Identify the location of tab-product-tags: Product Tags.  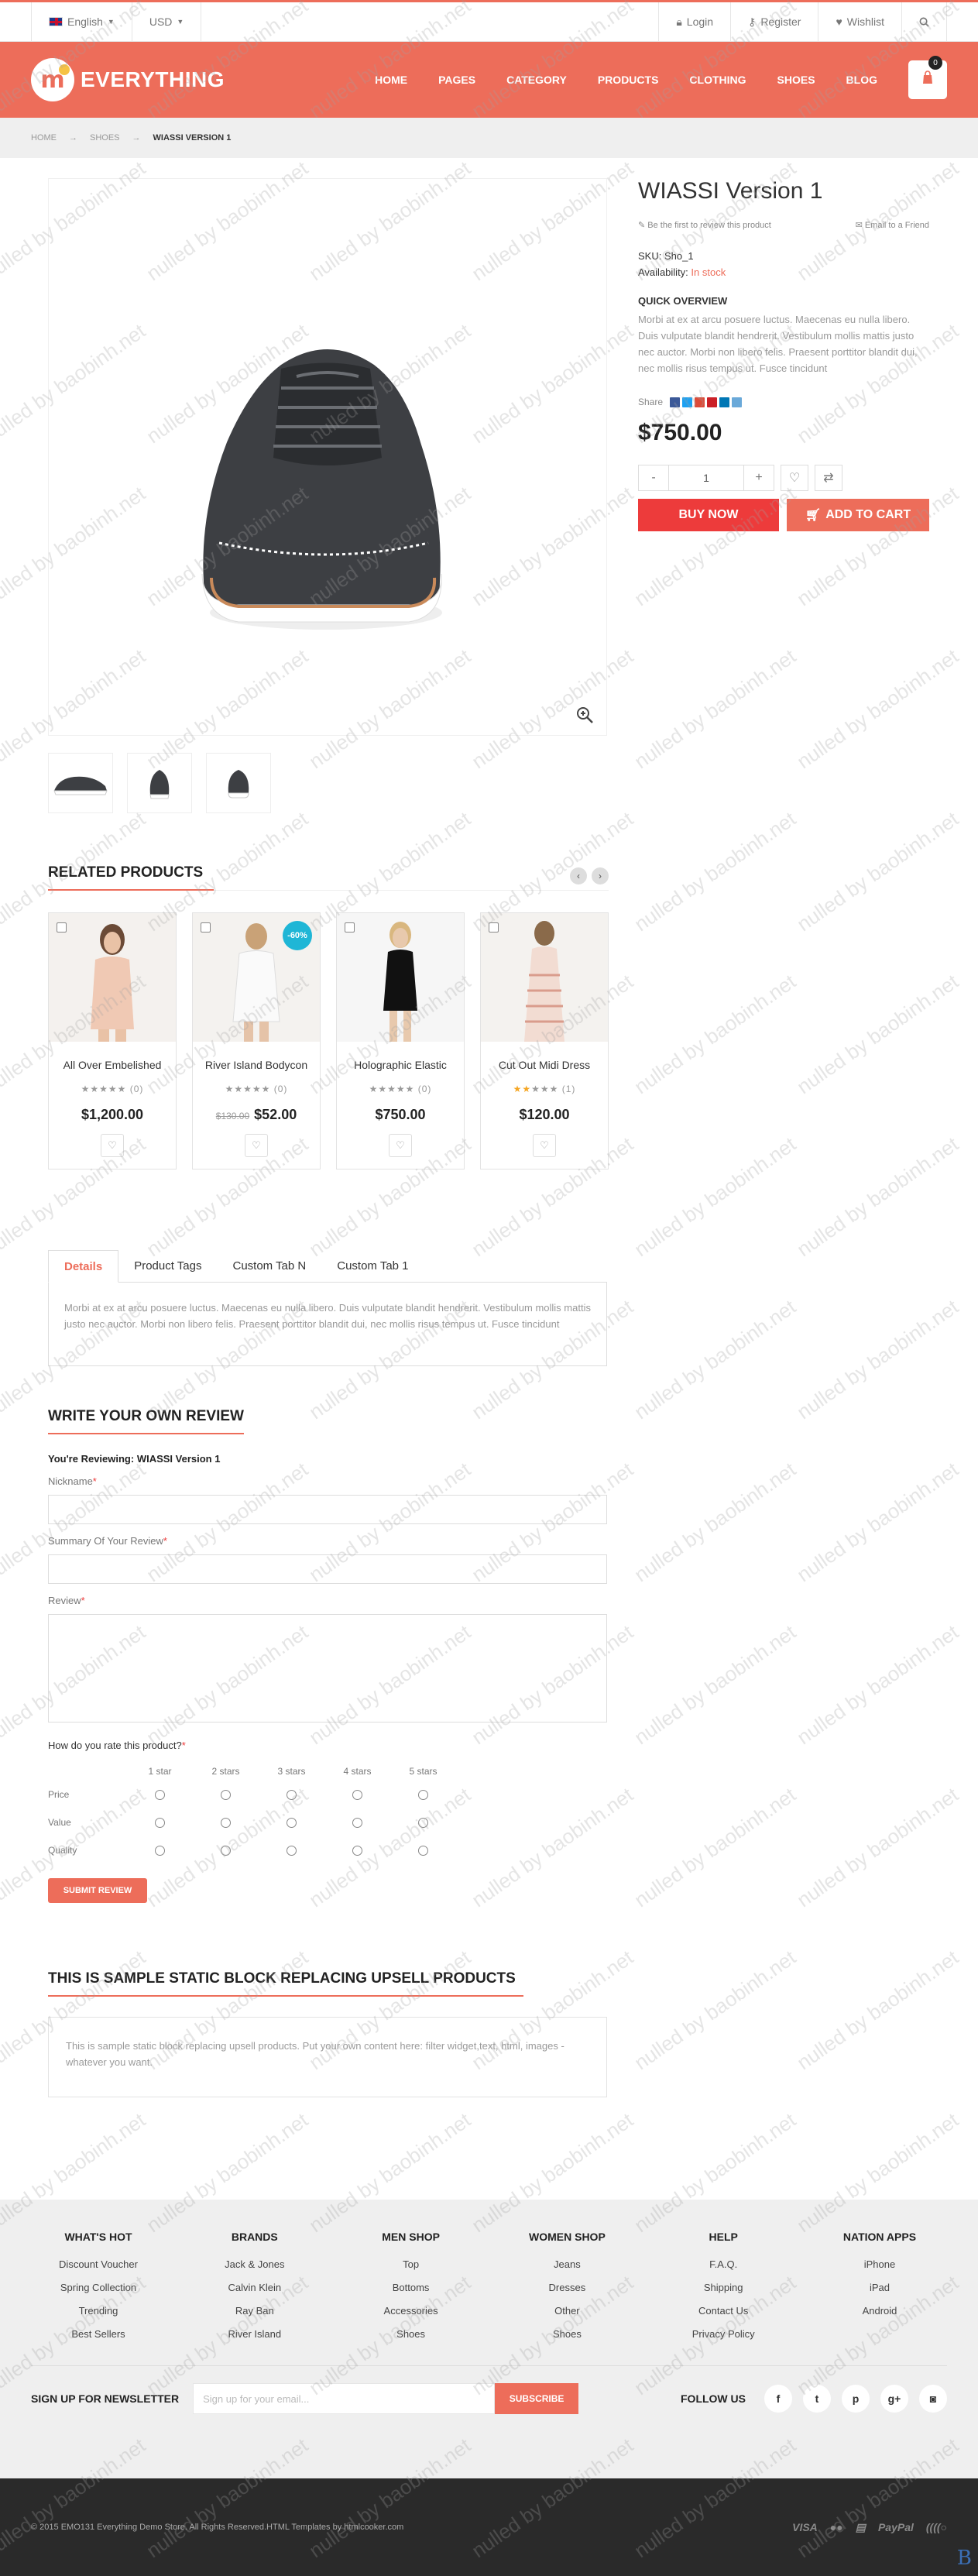
(167, 1266).